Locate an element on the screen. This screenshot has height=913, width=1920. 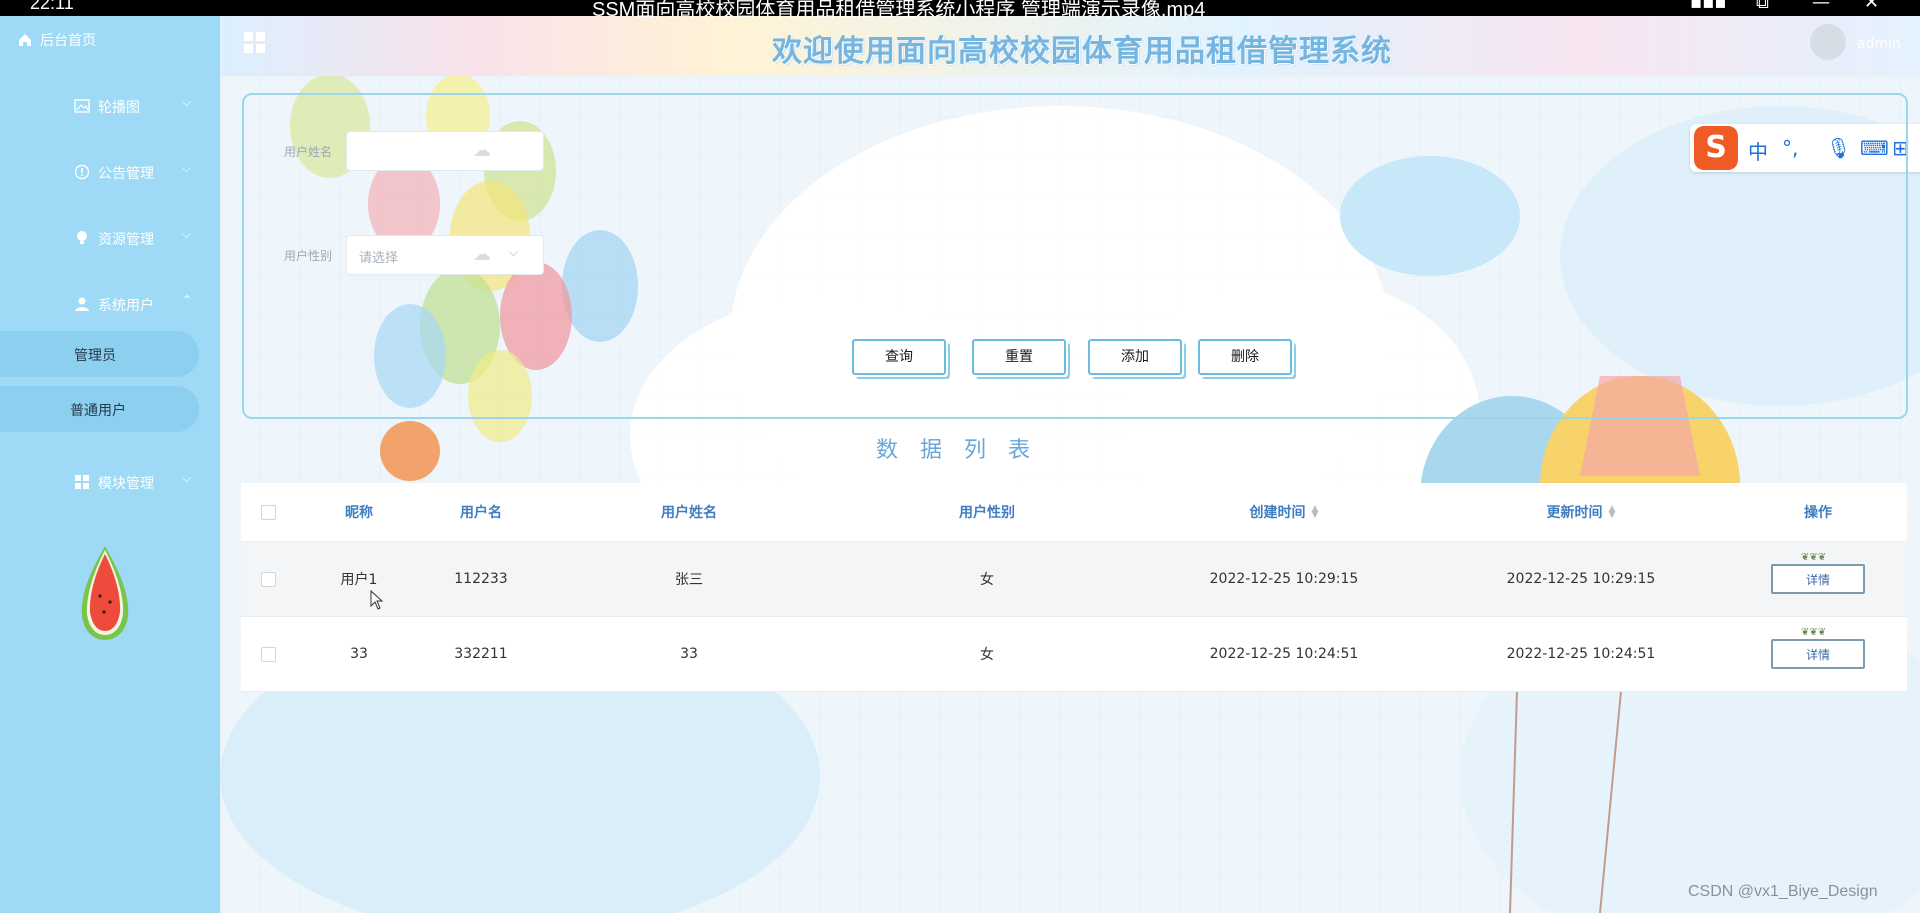
col-created: 创建时间 ▲ ▼ is located at coordinates (1284, 512).